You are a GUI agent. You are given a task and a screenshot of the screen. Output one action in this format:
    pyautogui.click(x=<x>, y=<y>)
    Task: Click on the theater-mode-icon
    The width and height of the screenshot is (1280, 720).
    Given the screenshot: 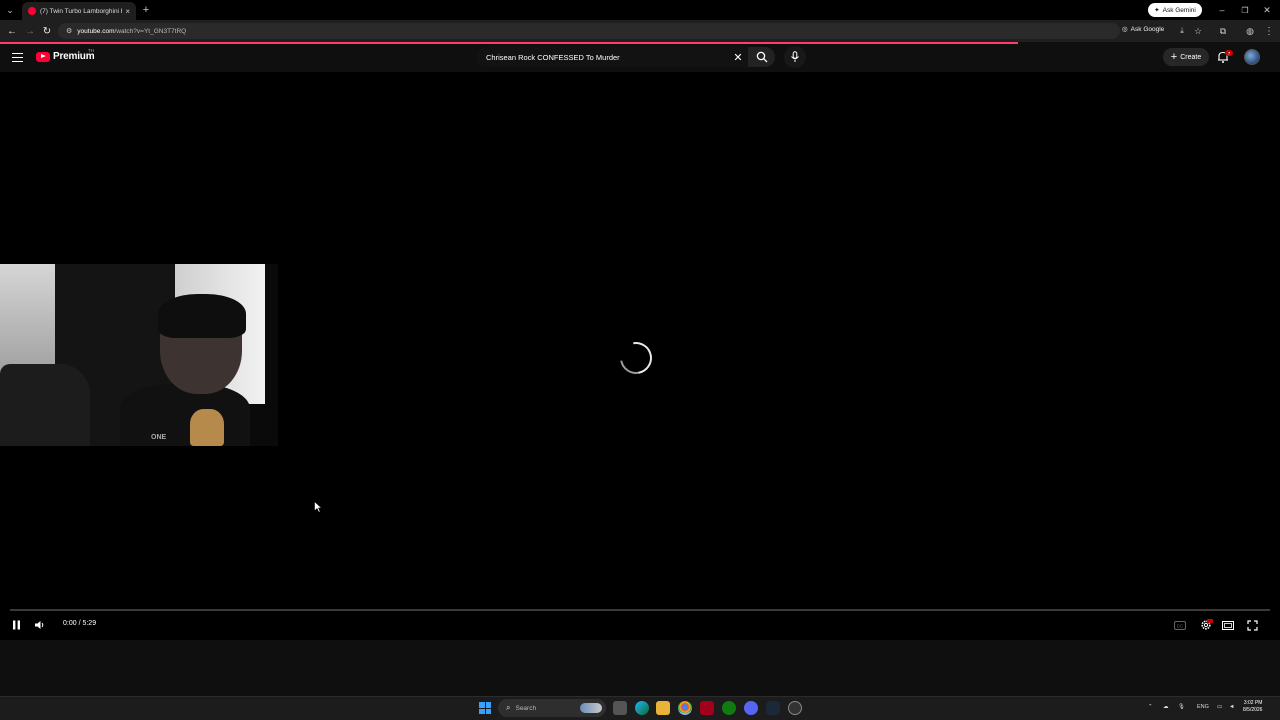 What is the action you would take?
    pyautogui.click(x=1228, y=625)
    